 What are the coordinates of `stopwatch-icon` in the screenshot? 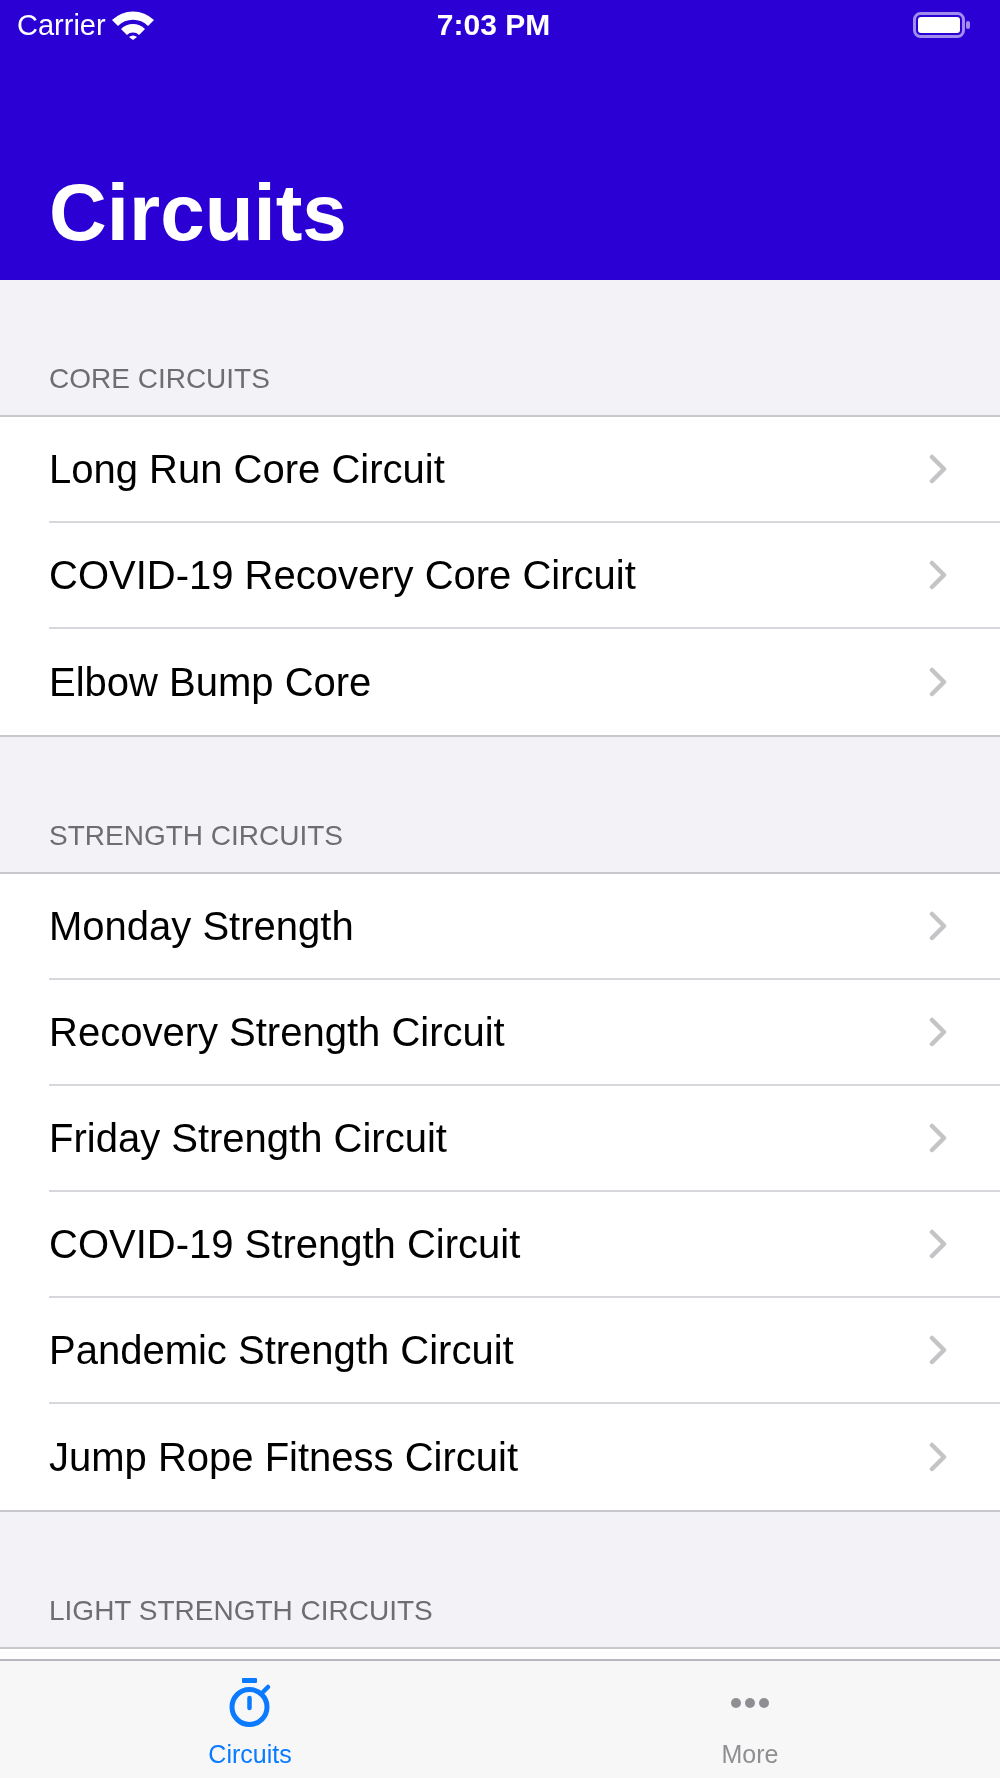 It's located at (250, 1703).